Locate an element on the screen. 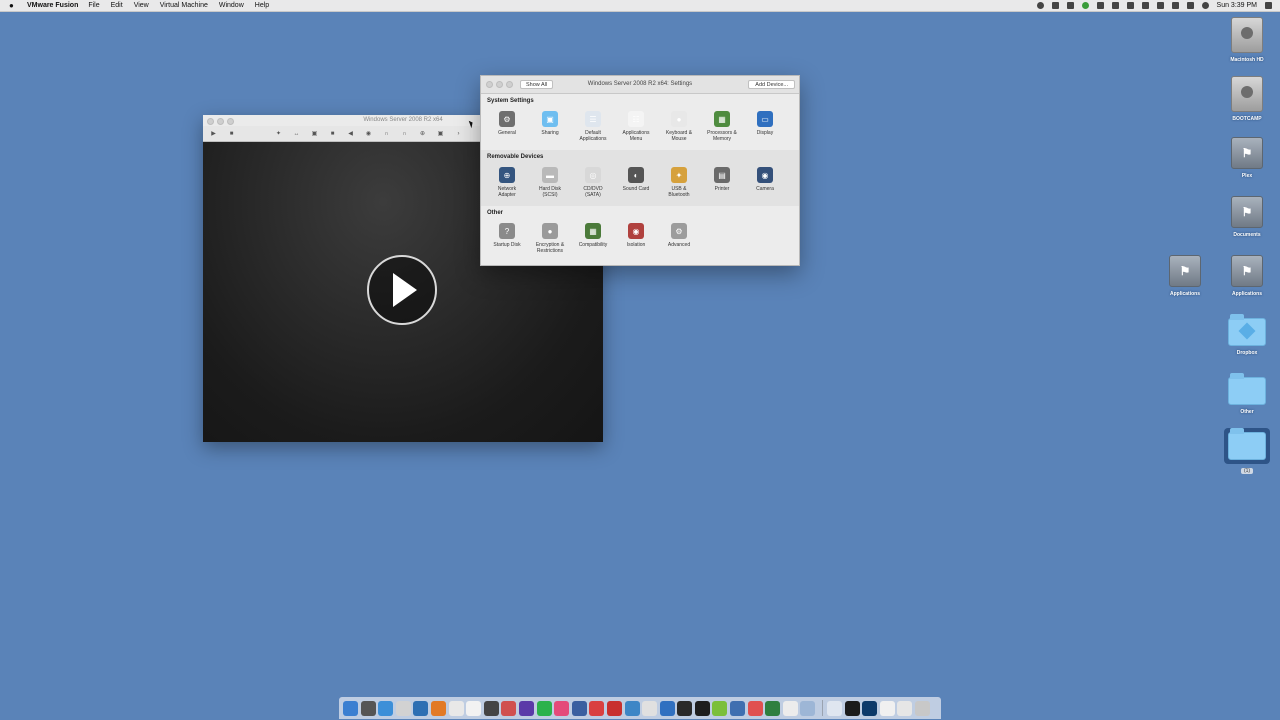 This screenshot has height=720, width=1280. status-display-icon is located at coordinates (1130, 5).